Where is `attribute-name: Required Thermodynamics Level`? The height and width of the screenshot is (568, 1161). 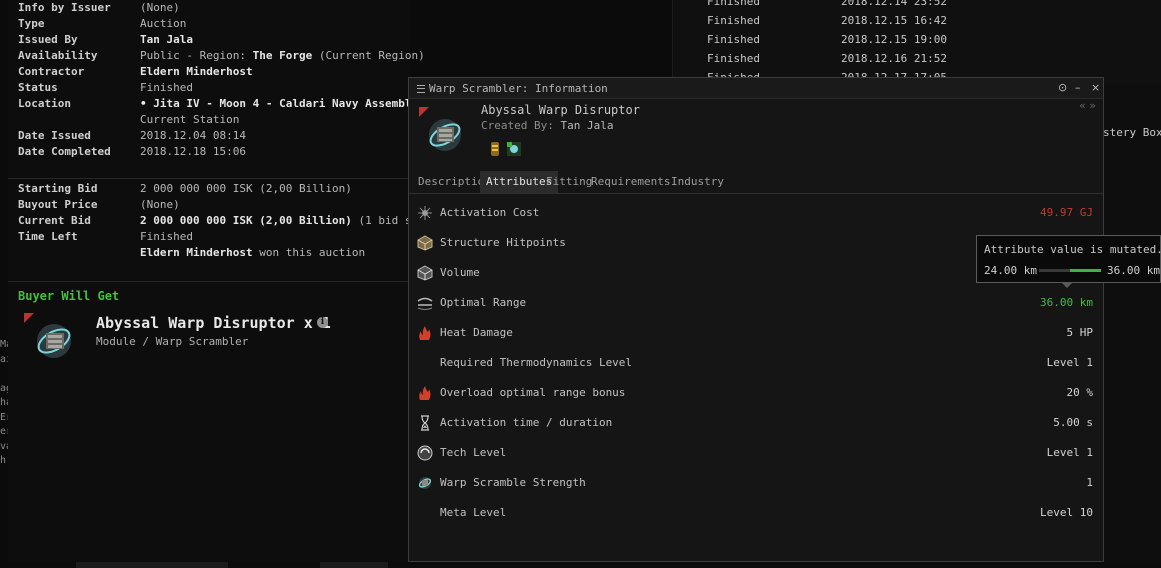
attribute-name: Required Thermodynamics Level is located at coordinates (536, 362).